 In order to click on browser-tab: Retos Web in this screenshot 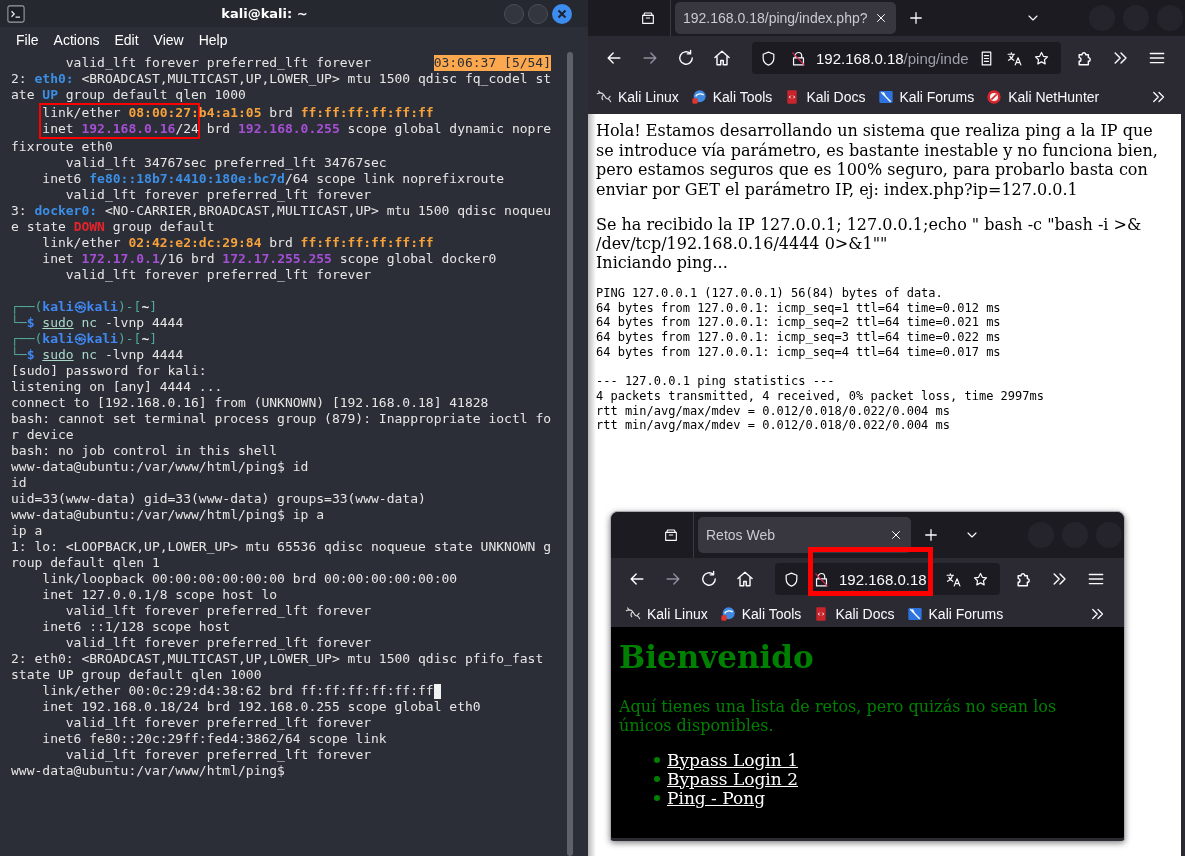, I will do `click(804, 535)`.